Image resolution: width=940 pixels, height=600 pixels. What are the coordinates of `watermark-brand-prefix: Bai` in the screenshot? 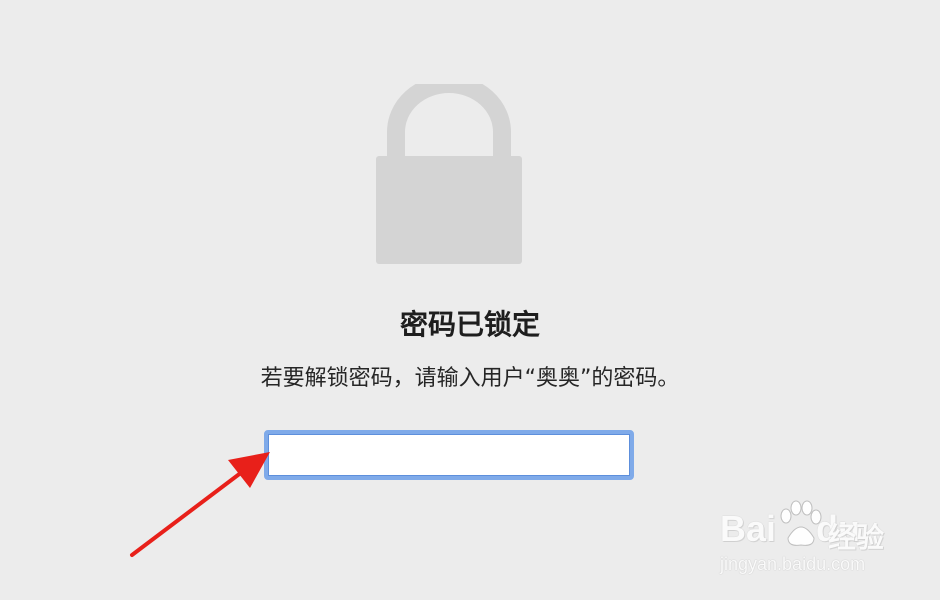 It's located at (748, 528).